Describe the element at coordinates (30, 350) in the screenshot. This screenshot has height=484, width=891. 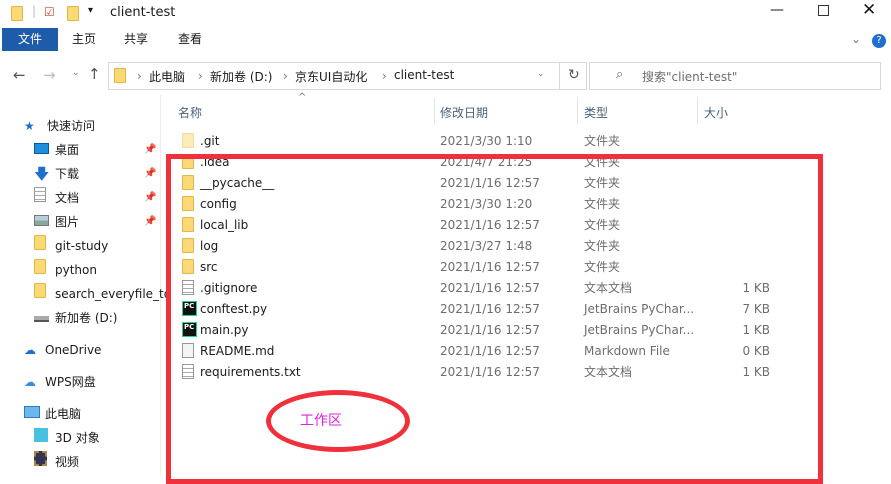
I see `cloud-icon: ☁` at that location.